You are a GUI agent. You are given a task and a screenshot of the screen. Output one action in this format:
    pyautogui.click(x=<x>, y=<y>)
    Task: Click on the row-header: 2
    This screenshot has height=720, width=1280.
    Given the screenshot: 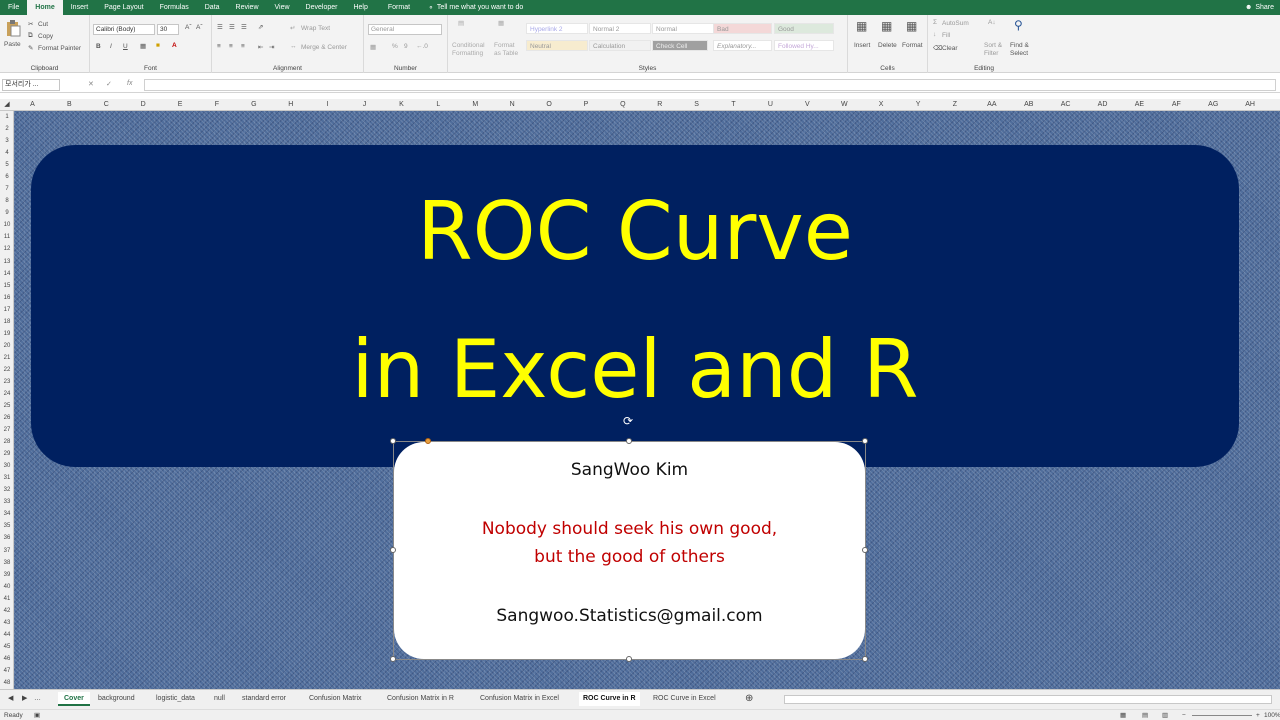 What is the action you would take?
    pyautogui.click(x=6, y=129)
    